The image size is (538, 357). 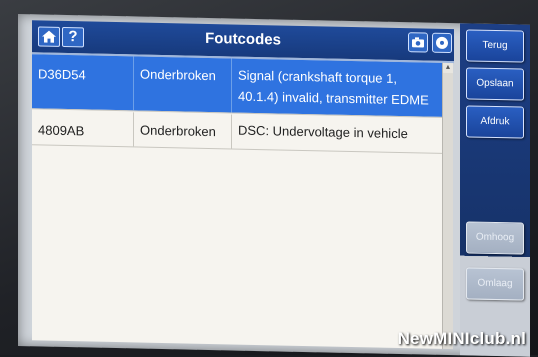 What do you see at coordinates (323, 132) in the screenshot?
I see `fault-description-line: DSC: Undervoltage in vehicle` at bounding box center [323, 132].